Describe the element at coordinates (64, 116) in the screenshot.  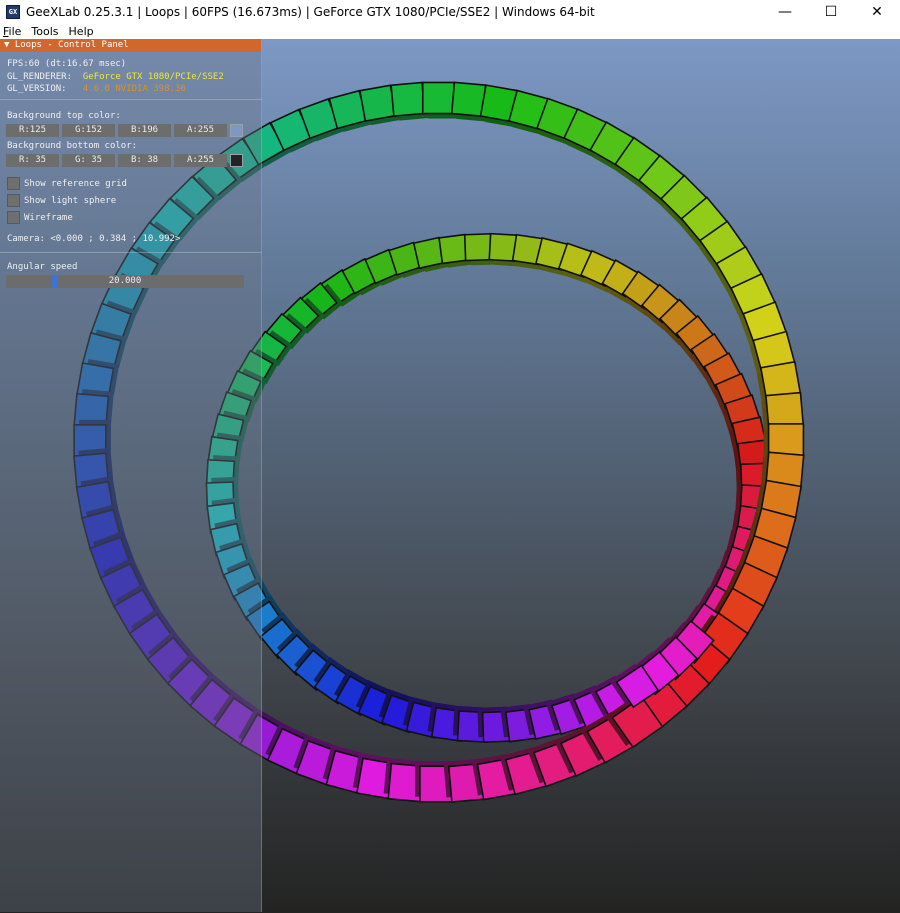
I see `bg-top-label: Background top color:` at that location.